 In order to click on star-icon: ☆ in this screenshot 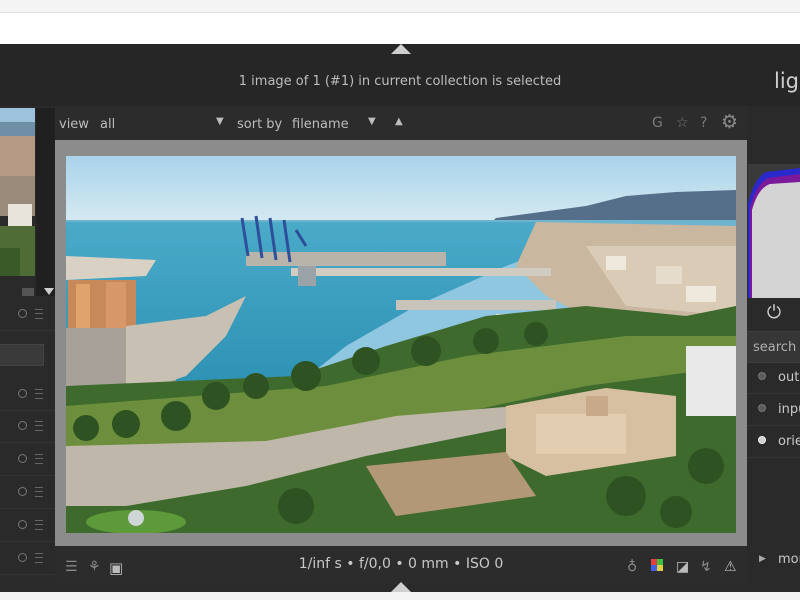, I will do `click(682, 123)`.